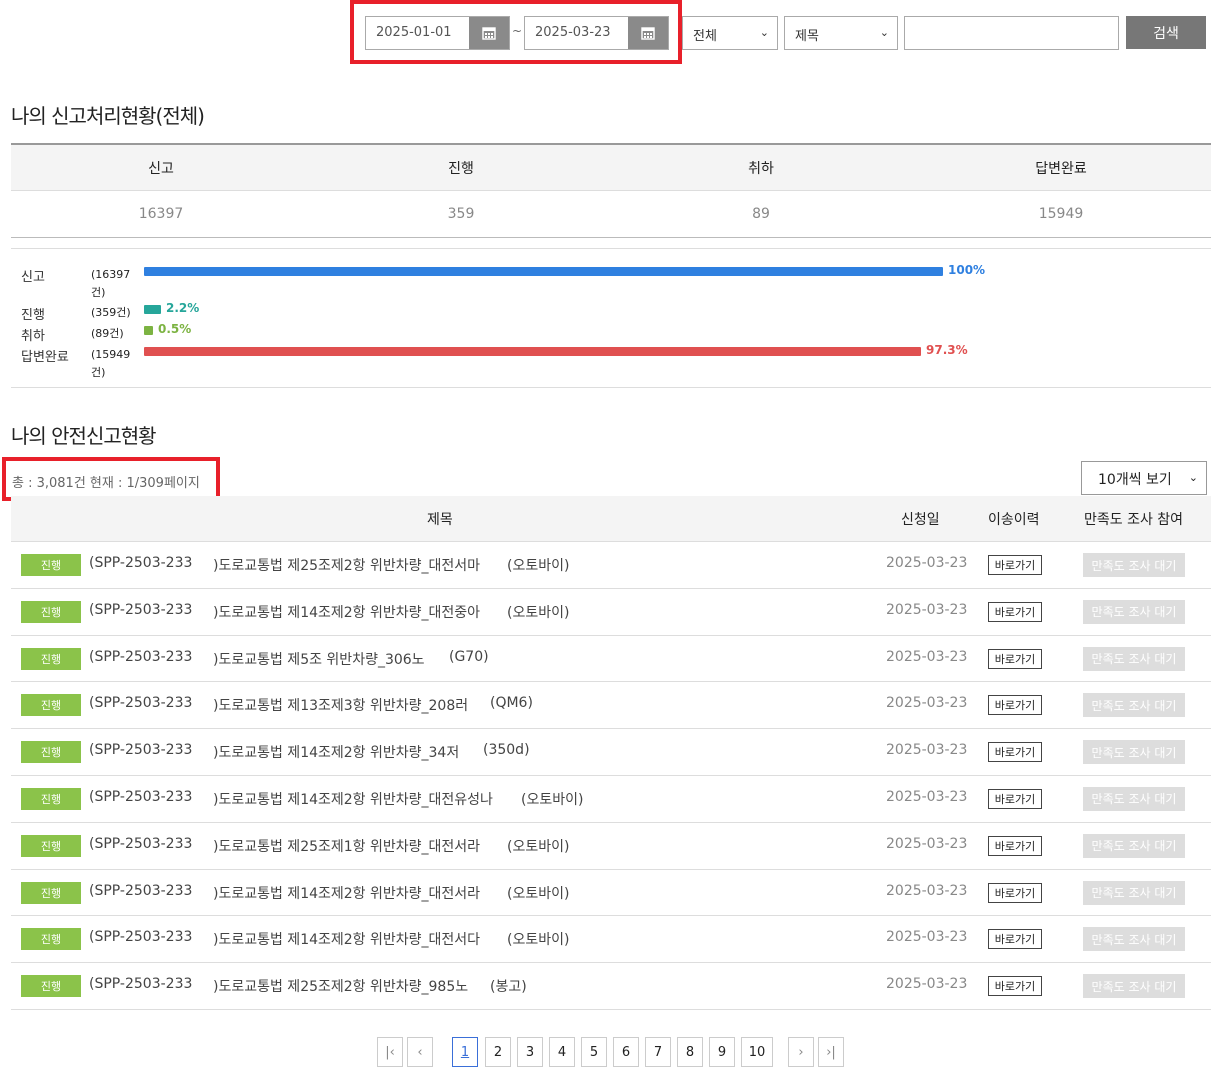 The height and width of the screenshot is (1080, 1226). Describe the element at coordinates (420, 1052) in the screenshot. I see `prev-page-icon: ‹` at that location.